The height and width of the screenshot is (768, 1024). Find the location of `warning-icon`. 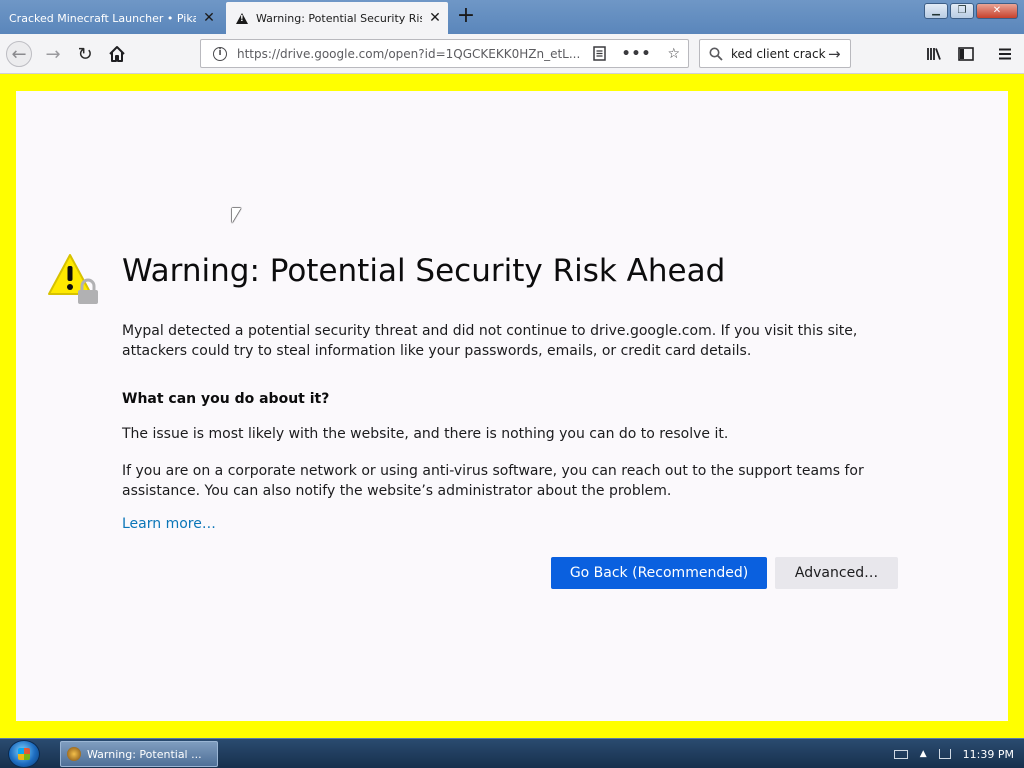

warning-icon is located at coordinates (242, 18).